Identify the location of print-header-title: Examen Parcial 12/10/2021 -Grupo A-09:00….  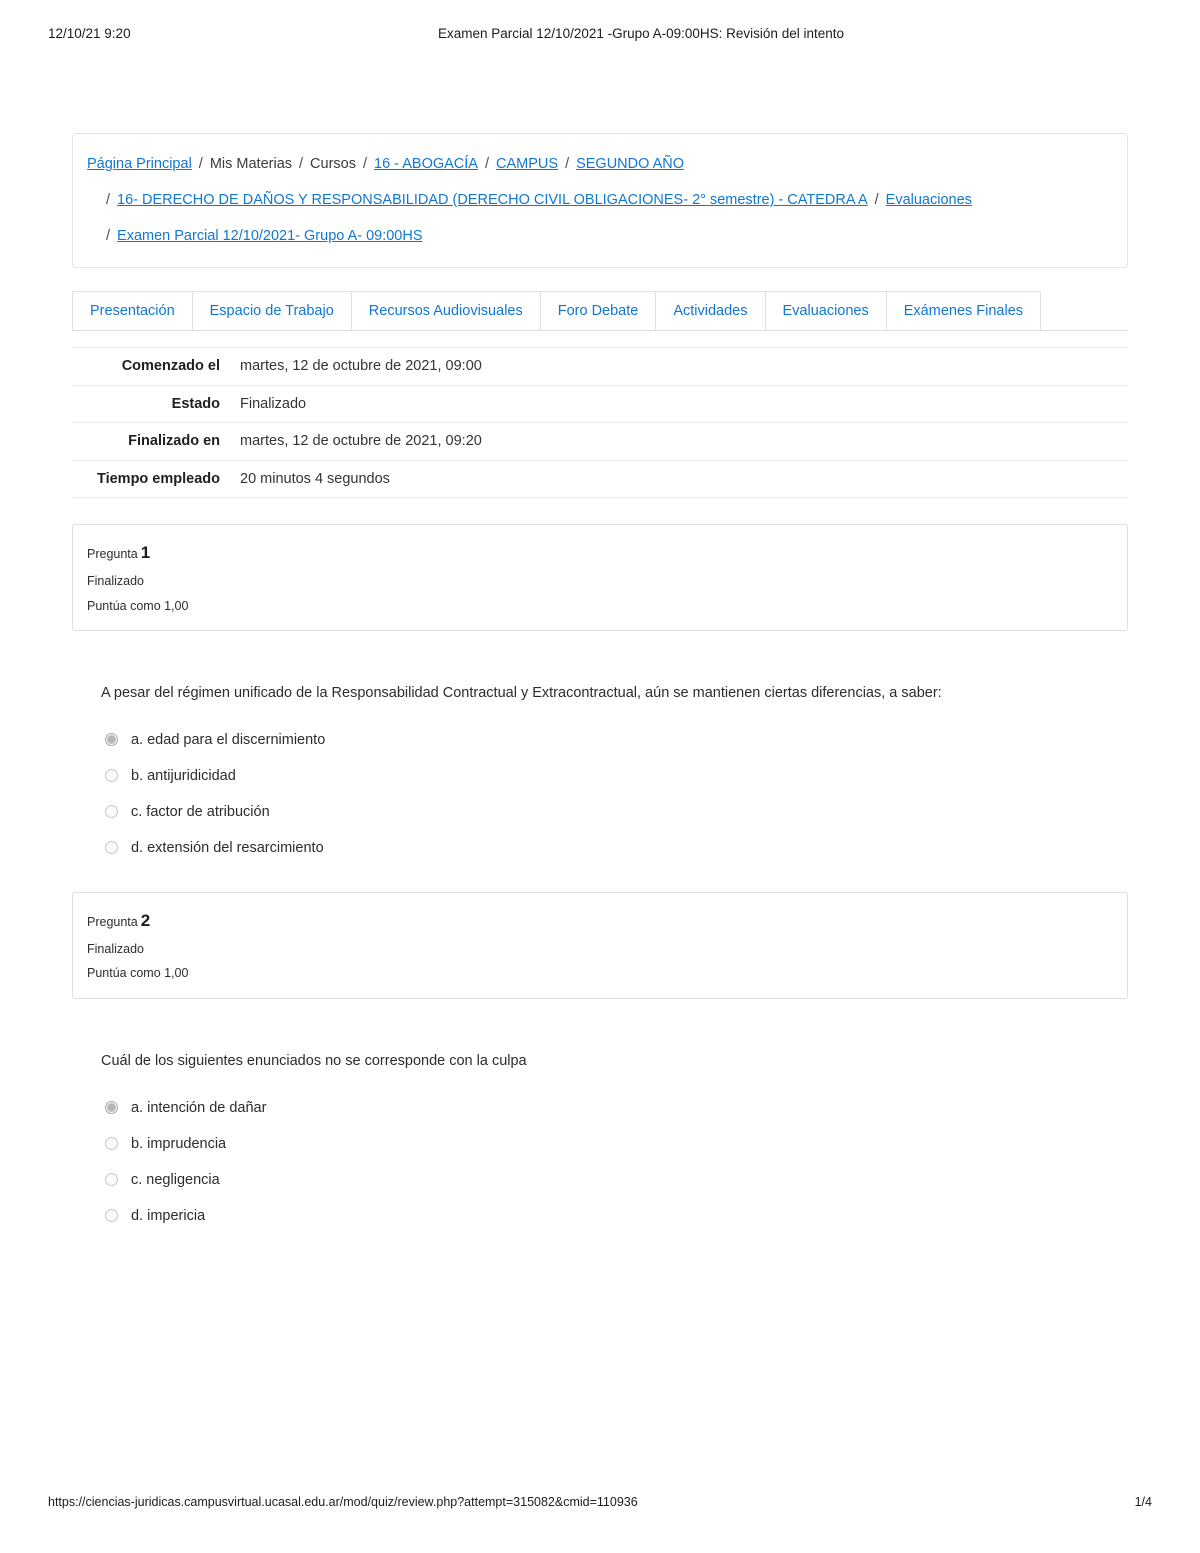
(641, 33).